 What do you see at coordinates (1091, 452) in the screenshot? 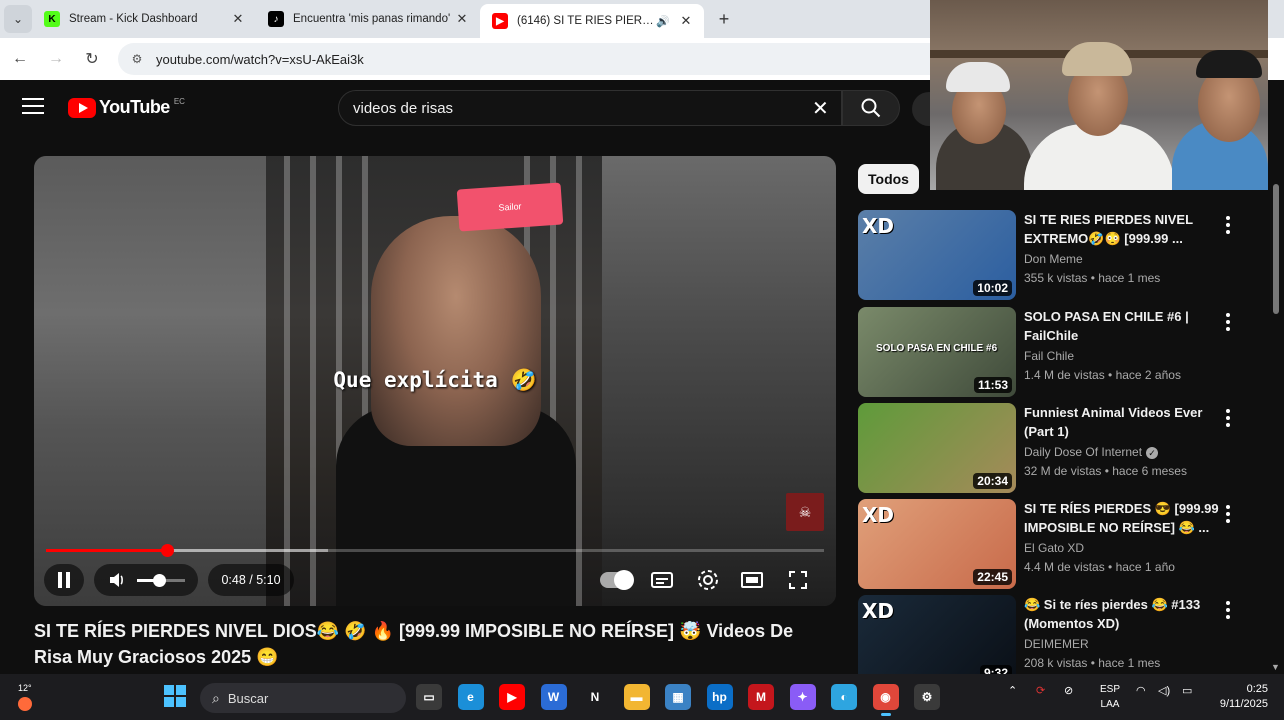
I see `recommendation-channel: Daily Dose Of Internet ✓` at bounding box center [1091, 452].